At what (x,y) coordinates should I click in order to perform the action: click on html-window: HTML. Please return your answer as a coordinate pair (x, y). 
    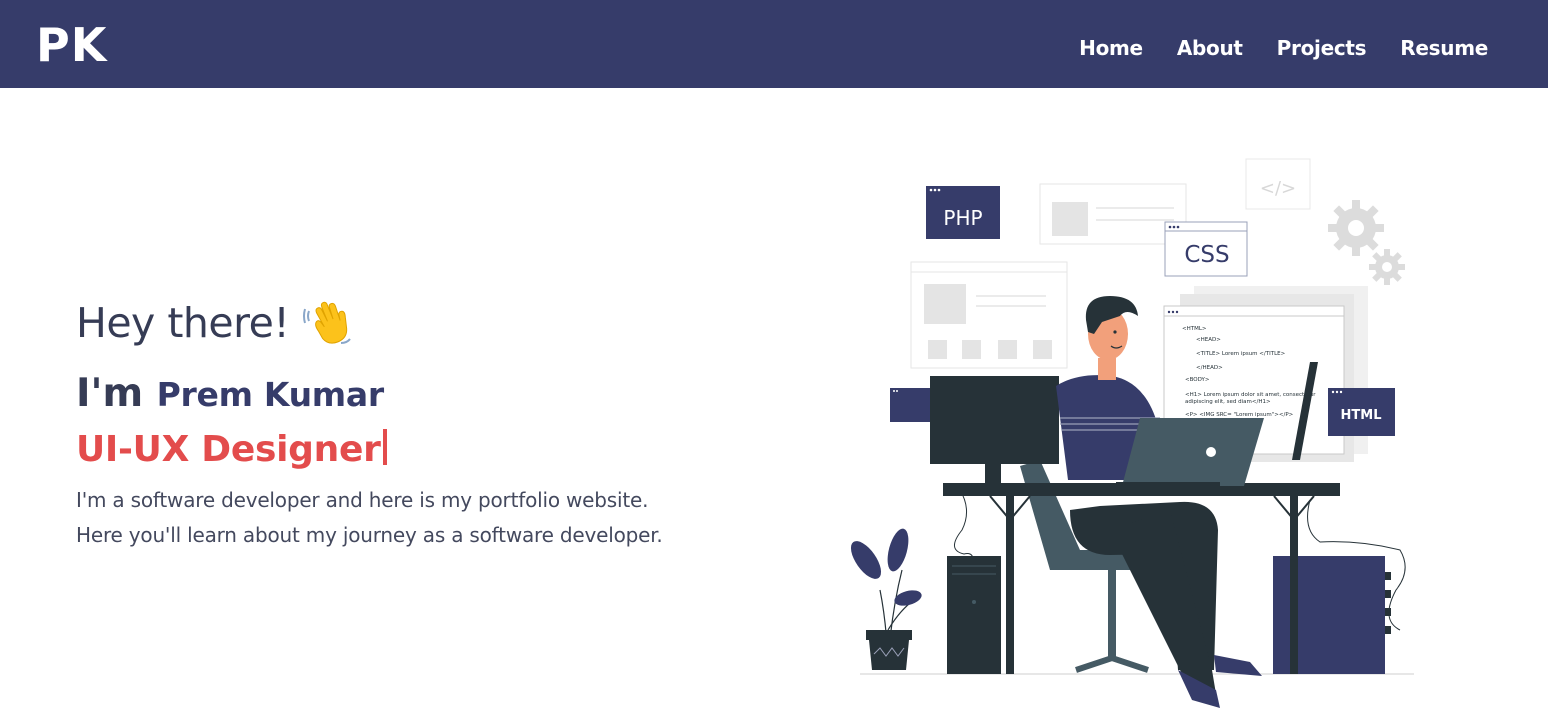
    Looking at the image, I should click on (1361, 412).